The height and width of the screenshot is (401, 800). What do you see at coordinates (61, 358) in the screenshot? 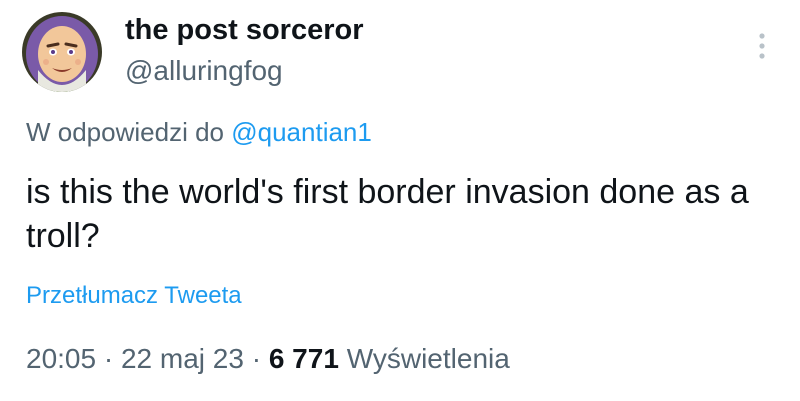
I see `tweet-time: 20:05` at bounding box center [61, 358].